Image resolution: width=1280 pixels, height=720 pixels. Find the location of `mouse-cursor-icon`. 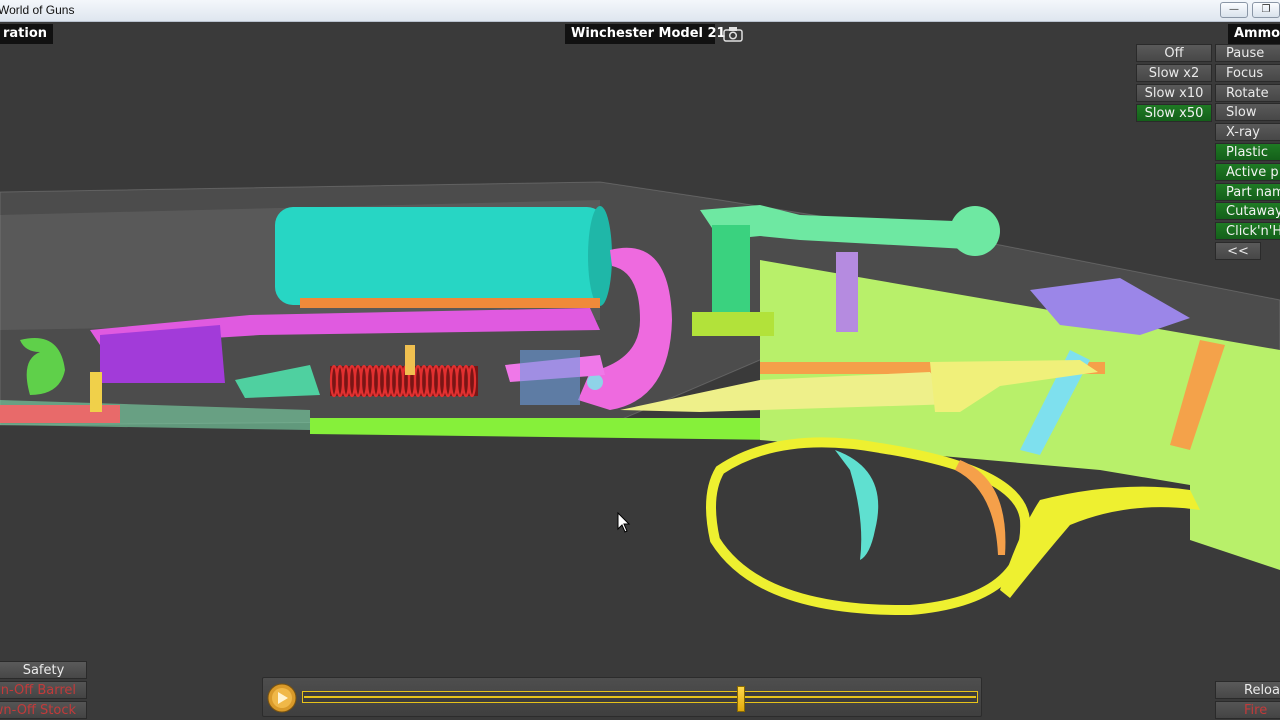

mouse-cursor-icon is located at coordinates (624, 522).